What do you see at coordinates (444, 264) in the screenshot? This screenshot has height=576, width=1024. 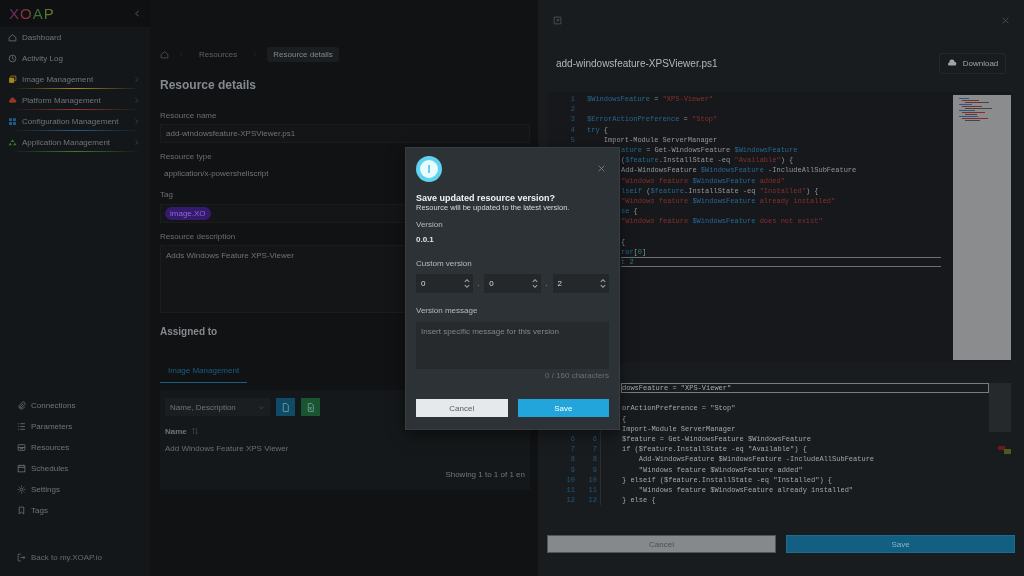 I see `field-label: Custom version` at bounding box center [444, 264].